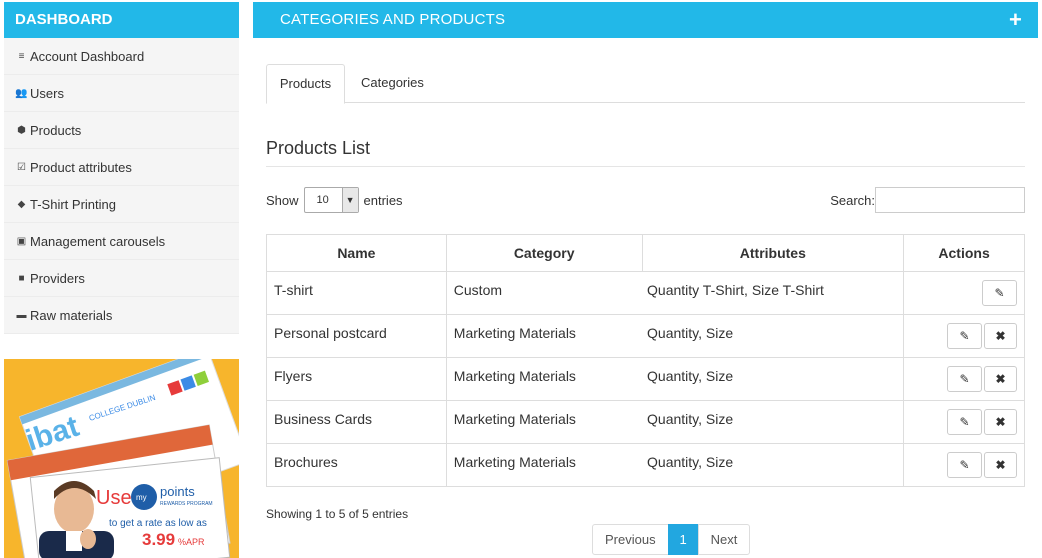 This screenshot has height=558, width=1042. I want to click on divider, so click(645, 166).